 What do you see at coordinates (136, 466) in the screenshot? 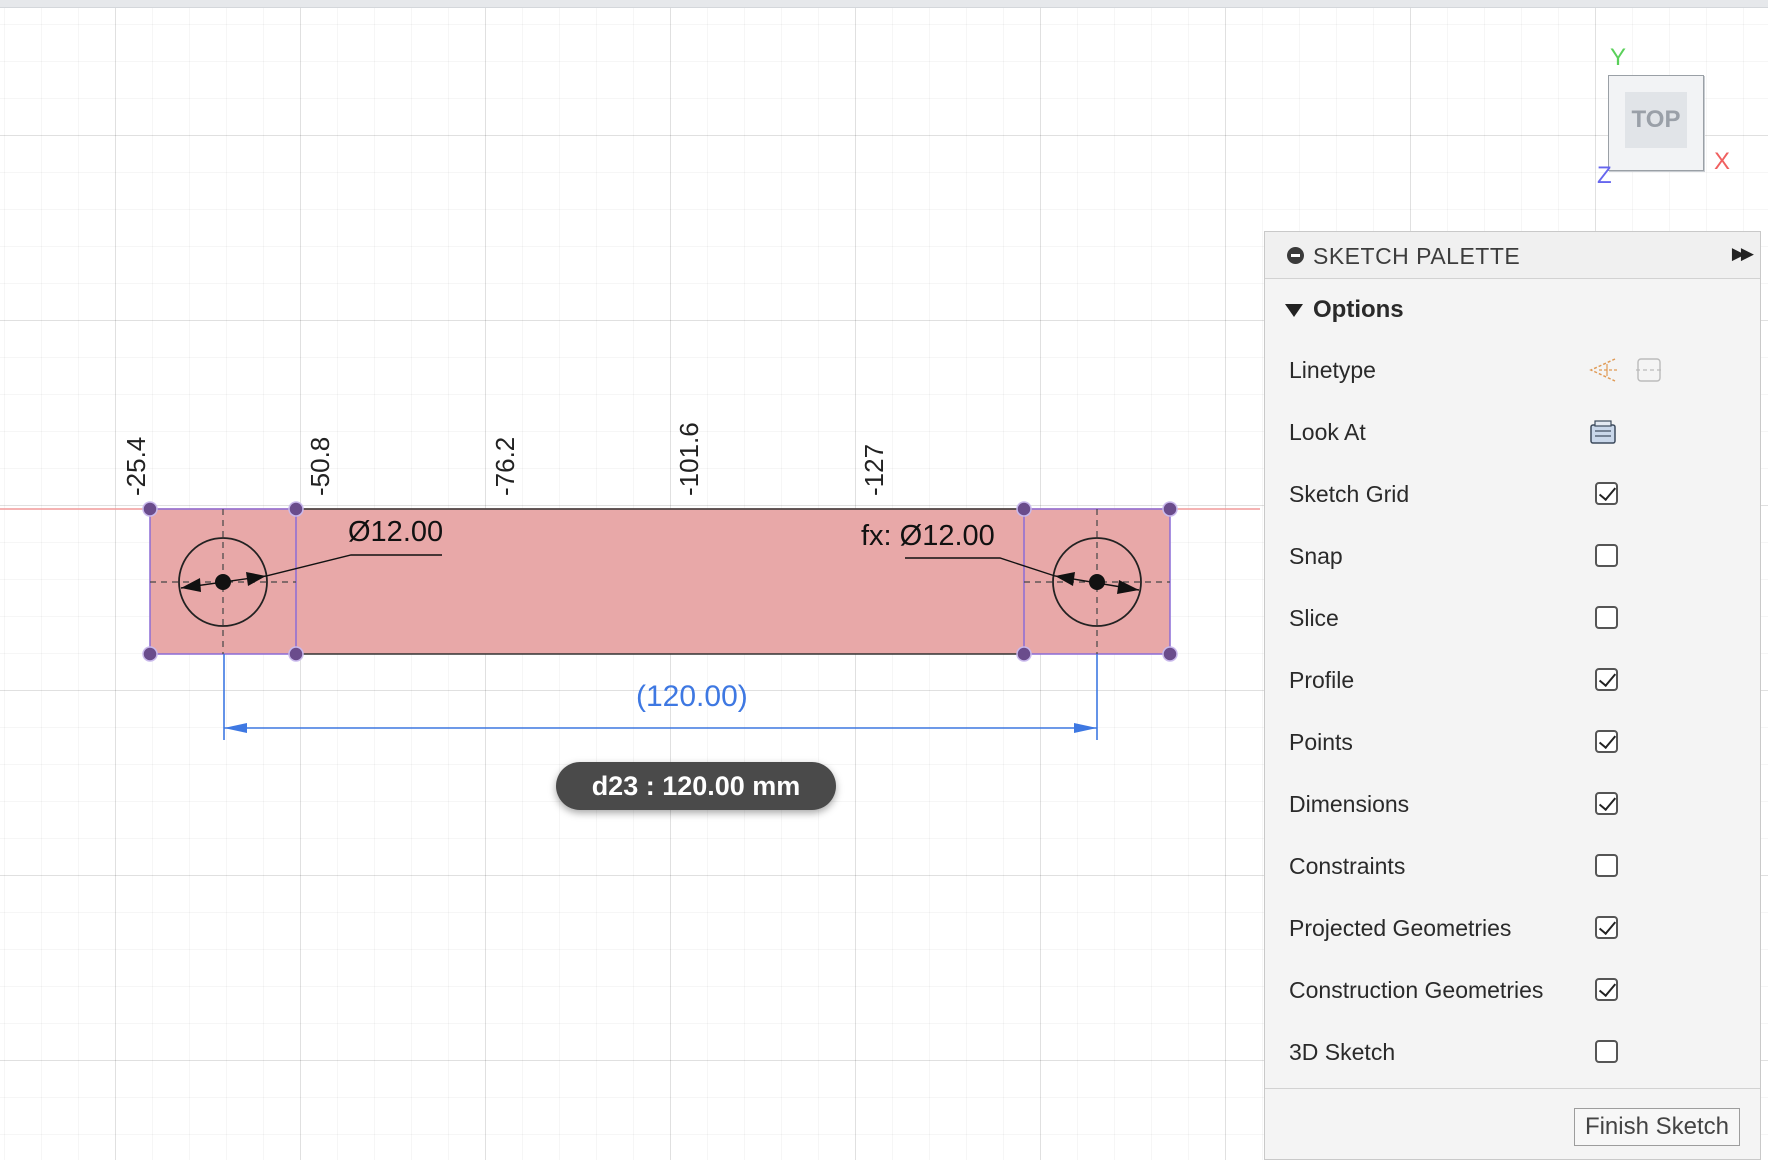
I see `ruler-label: -25.4` at bounding box center [136, 466].